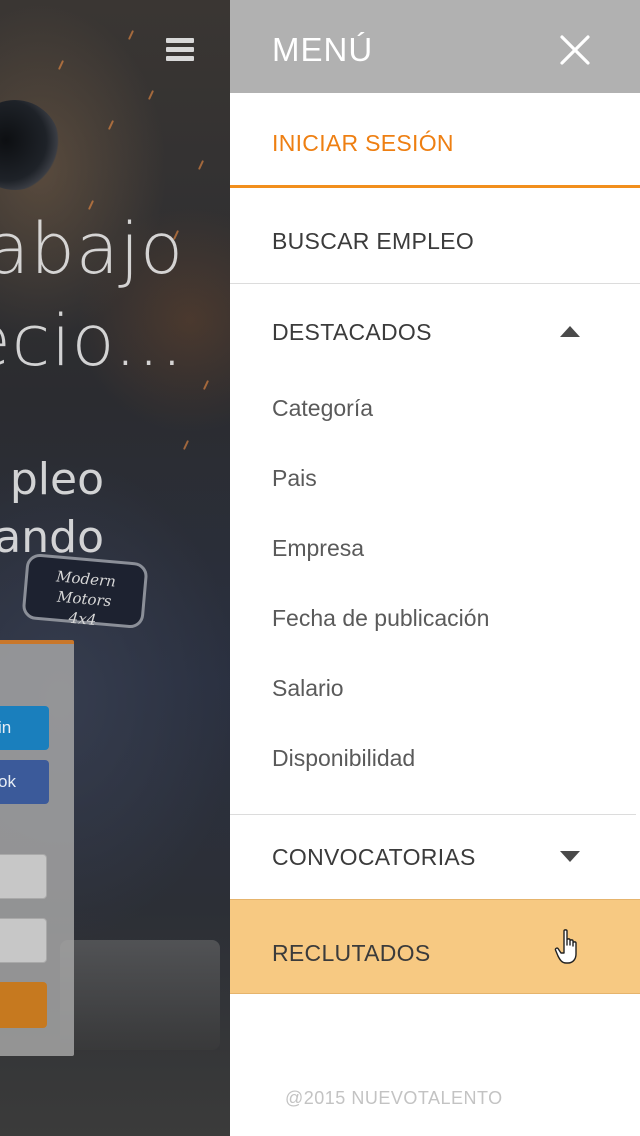 This screenshot has height=1136, width=640. What do you see at coordinates (322, 408) in the screenshot?
I see `submenu-item-categoria: Categoría` at bounding box center [322, 408].